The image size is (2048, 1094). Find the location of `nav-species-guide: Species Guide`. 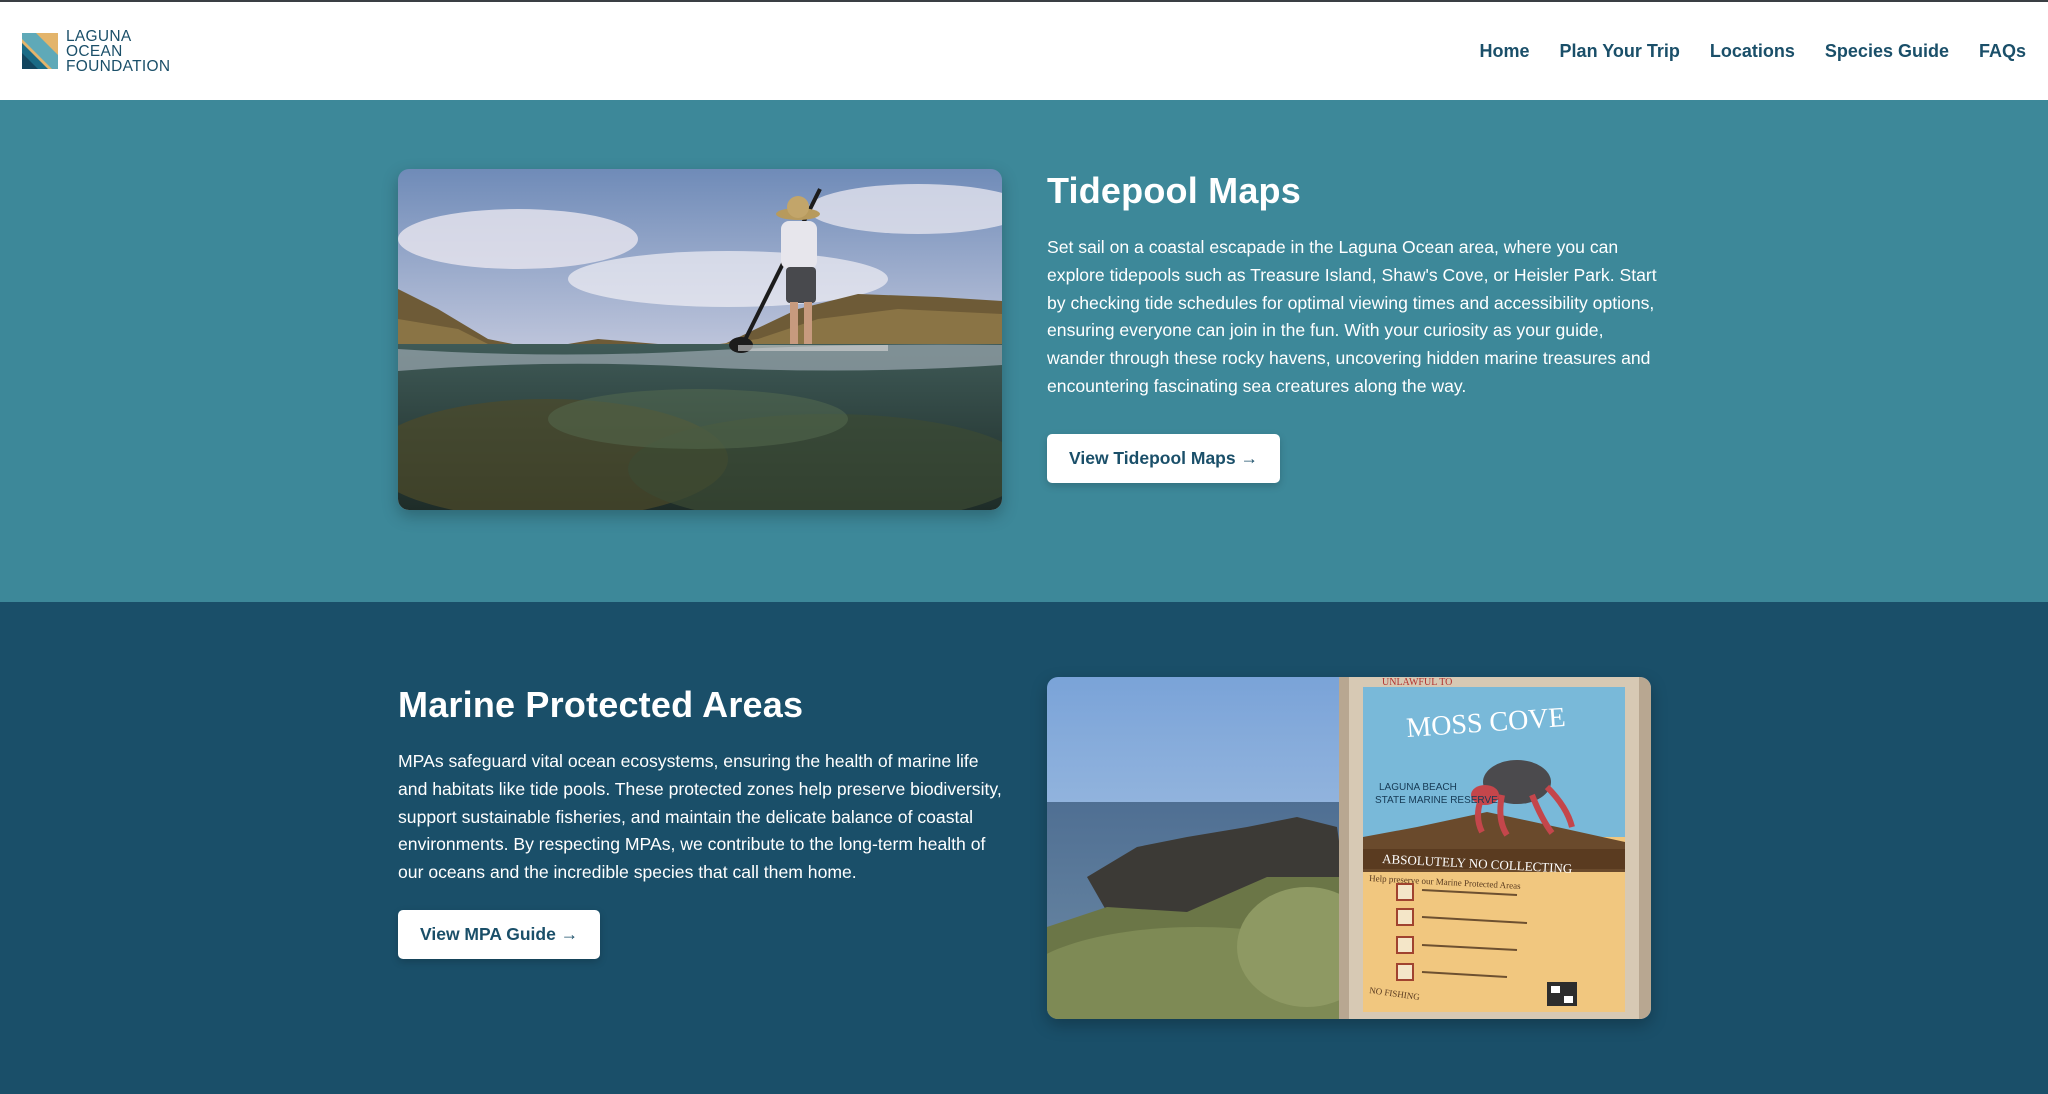

nav-species-guide: Species Guide is located at coordinates (1887, 51).